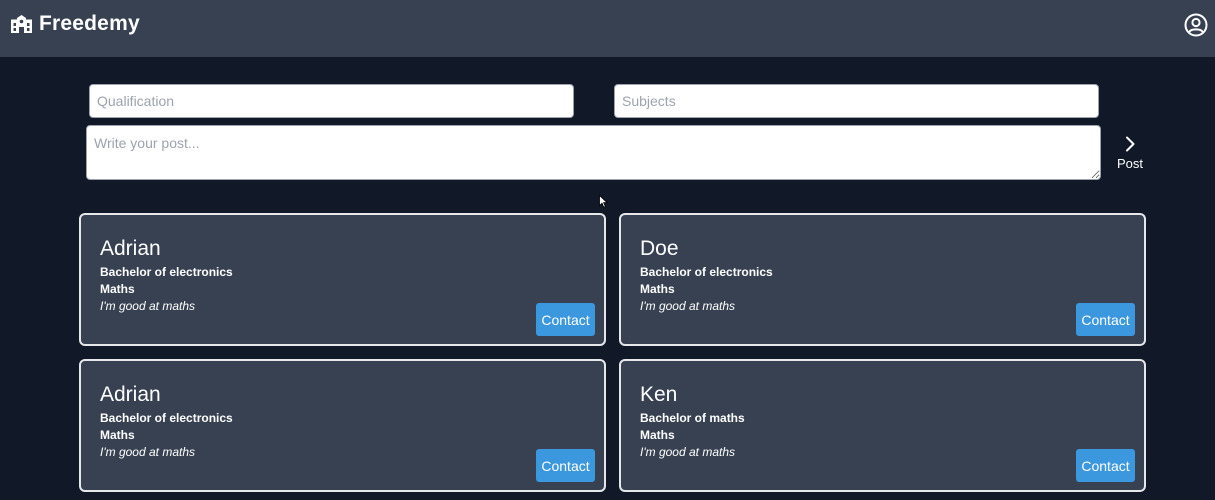 This screenshot has height=500, width=1215. What do you see at coordinates (89, 23) in the screenshot?
I see `brand-name: Freedemy` at bounding box center [89, 23].